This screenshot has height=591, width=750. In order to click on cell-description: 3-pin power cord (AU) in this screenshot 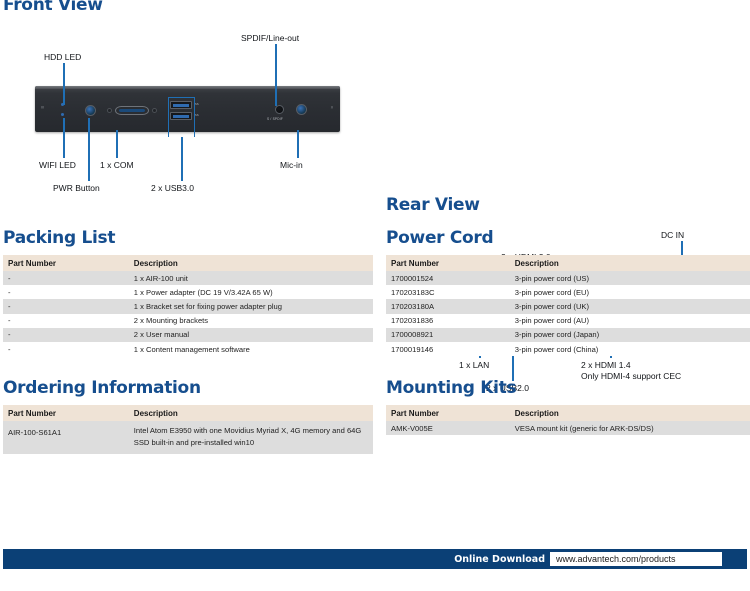, I will do `click(629, 320)`.